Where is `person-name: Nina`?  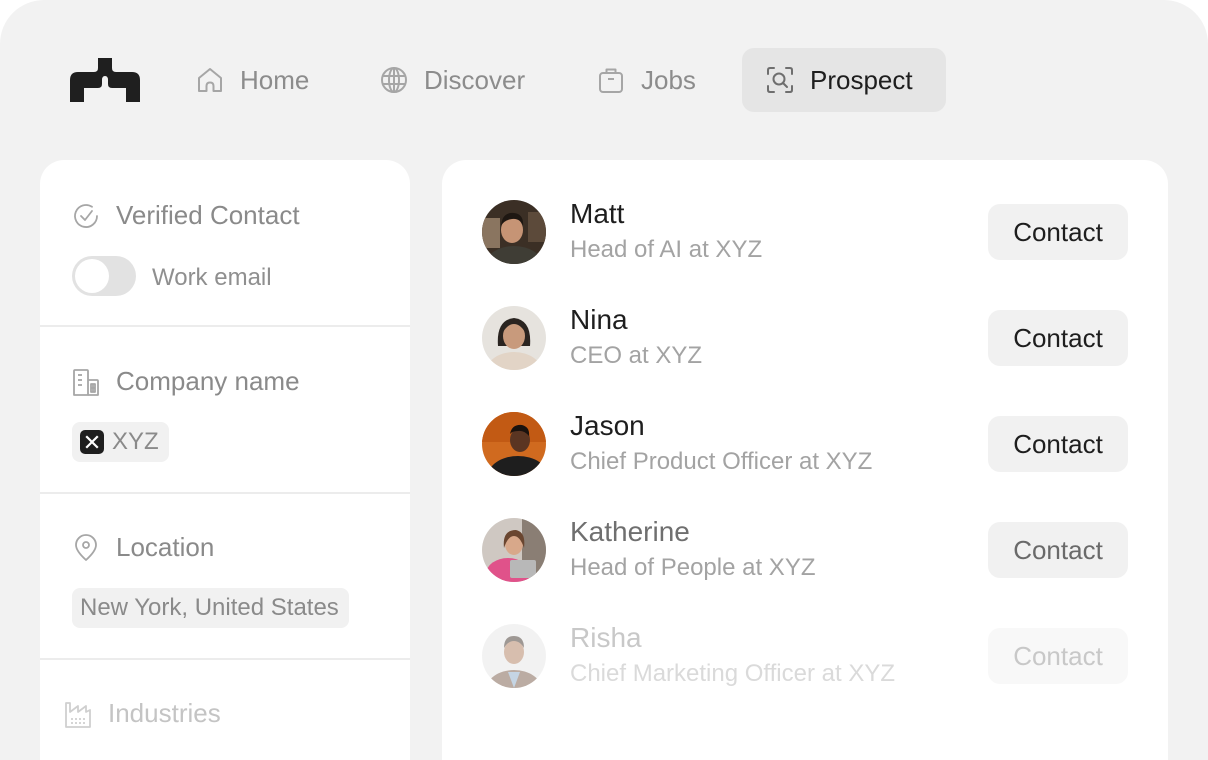
person-name: Nina is located at coordinates (599, 320).